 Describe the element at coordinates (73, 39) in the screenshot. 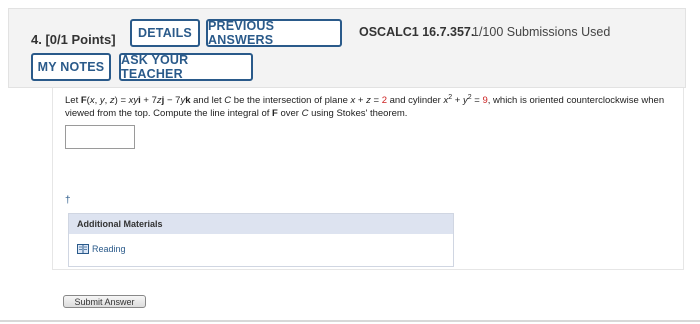

I see `question-points: 4. [0/1 Points]` at that location.